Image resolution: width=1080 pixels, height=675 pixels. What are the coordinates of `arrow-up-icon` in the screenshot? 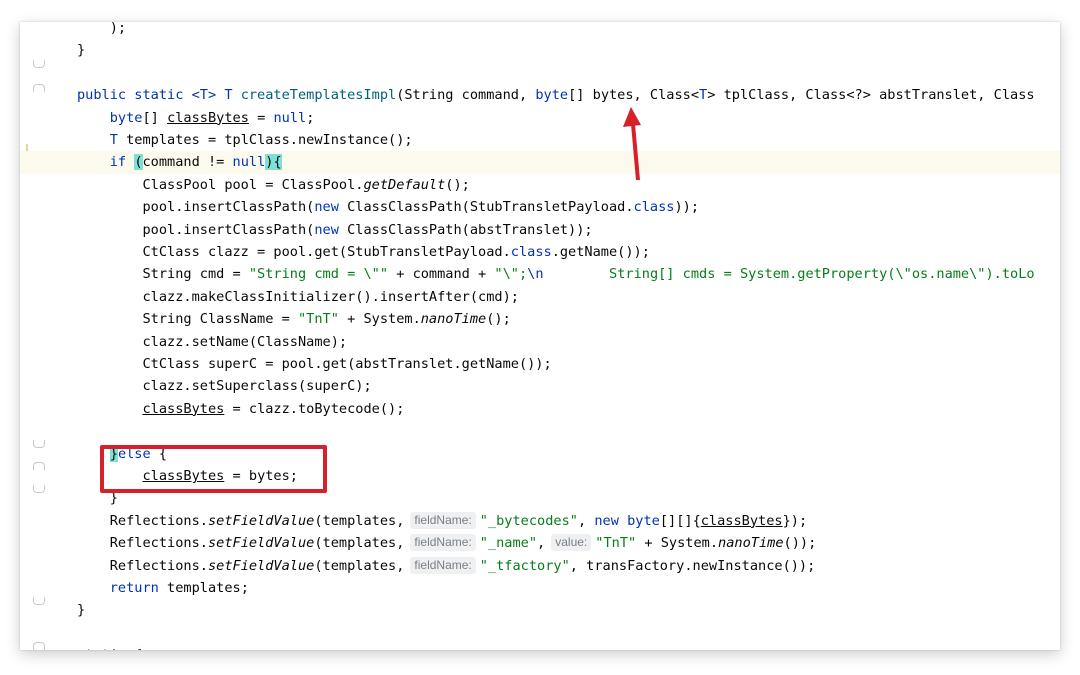 It's located at (632, 144).